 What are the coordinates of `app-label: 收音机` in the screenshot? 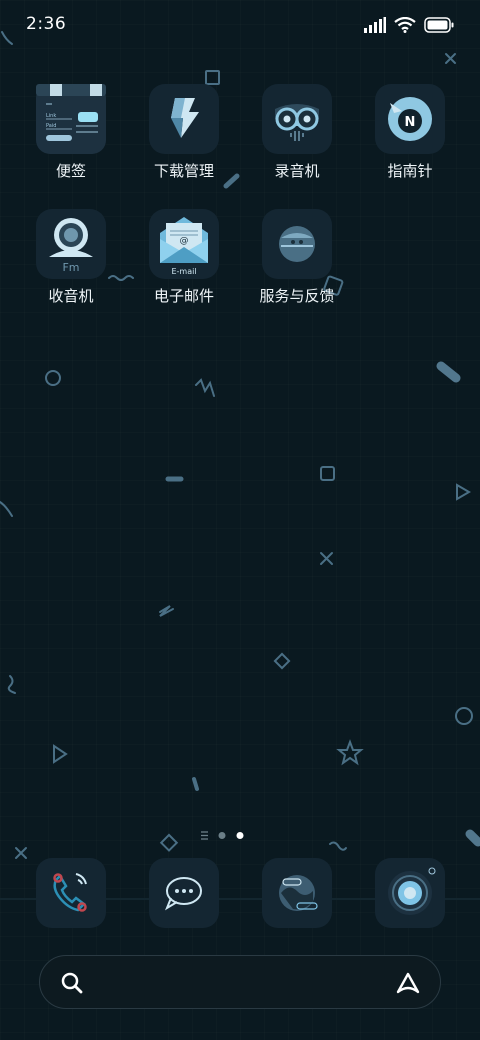 It's located at (71, 296).